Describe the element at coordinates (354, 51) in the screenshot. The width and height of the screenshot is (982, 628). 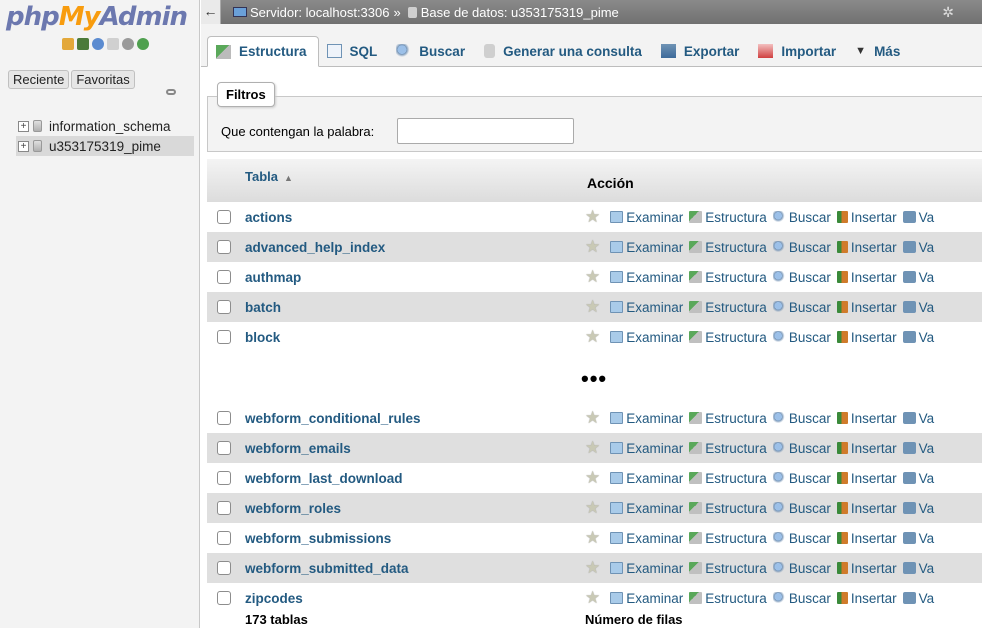
I see `tab-sql: SQL` at that location.